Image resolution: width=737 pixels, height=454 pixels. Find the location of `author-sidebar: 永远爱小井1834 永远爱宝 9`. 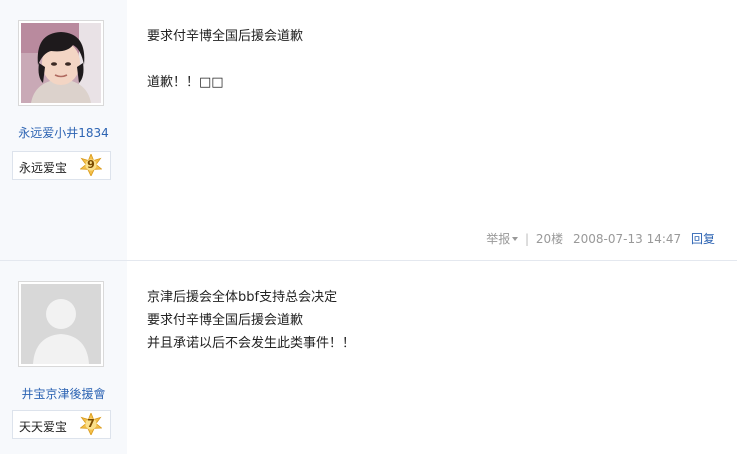

author-sidebar: 永远爱小井1834 永远爱宝 9 is located at coordinates (63, 130).